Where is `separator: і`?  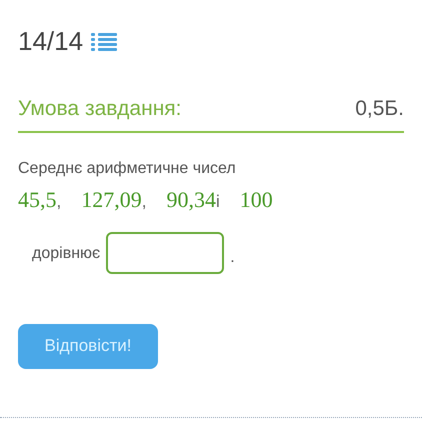
separator: і is located at coordinates (218, 201).